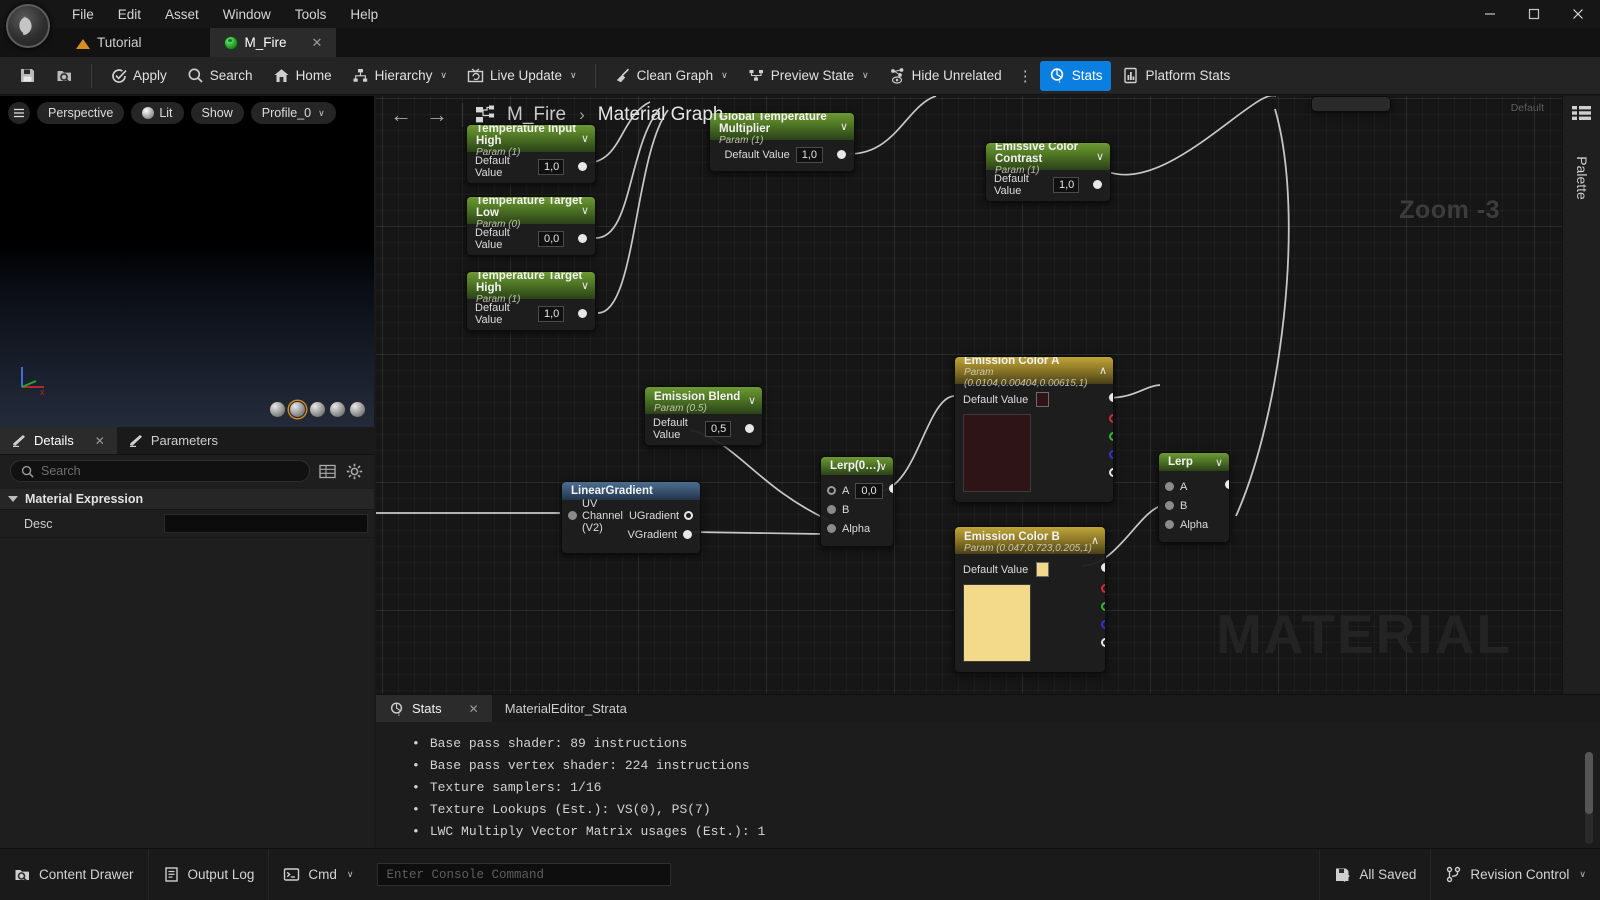  I want to click on toolbar-overflow-button: ⋮, so click(1025, 76).